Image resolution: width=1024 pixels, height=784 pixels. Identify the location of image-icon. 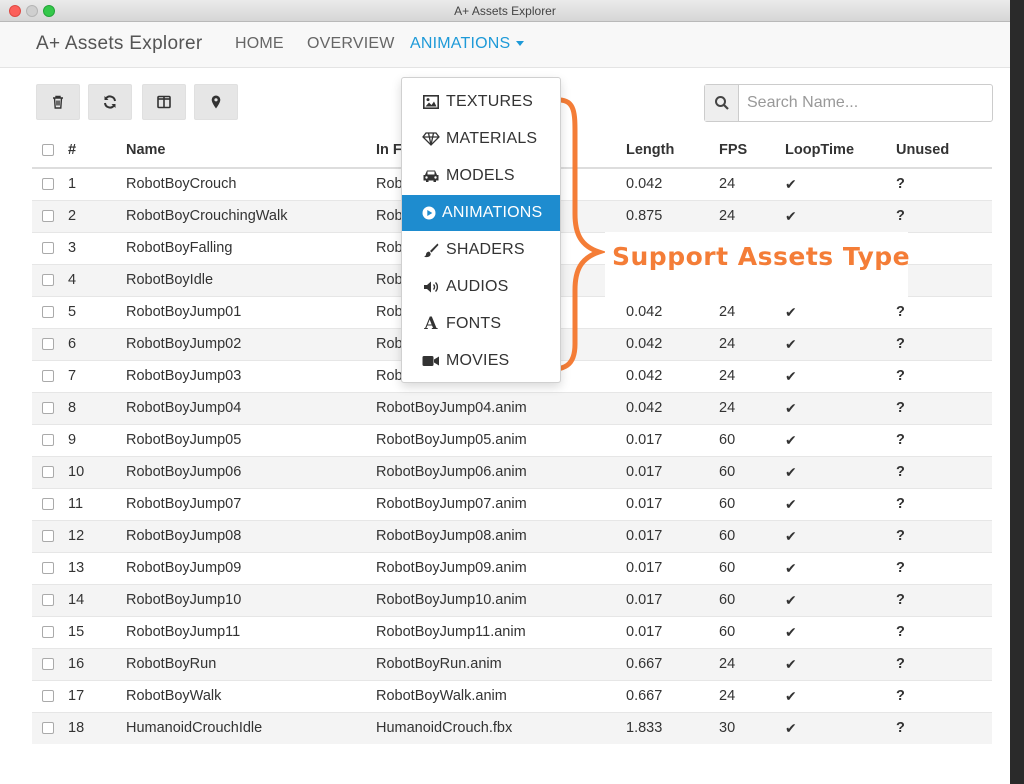
(431, 102).